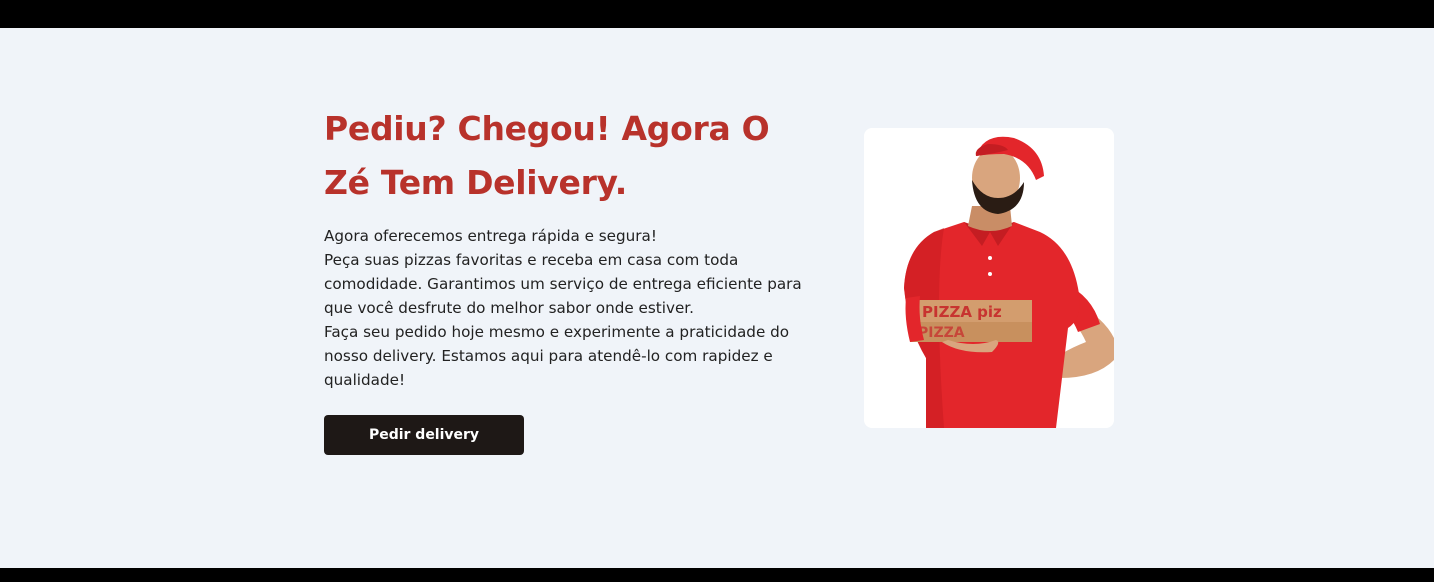  What do you see at coordinates (941, 333) in the screenshot?
I see `svg-text: PIZZA` at bounding box center [941, 333].